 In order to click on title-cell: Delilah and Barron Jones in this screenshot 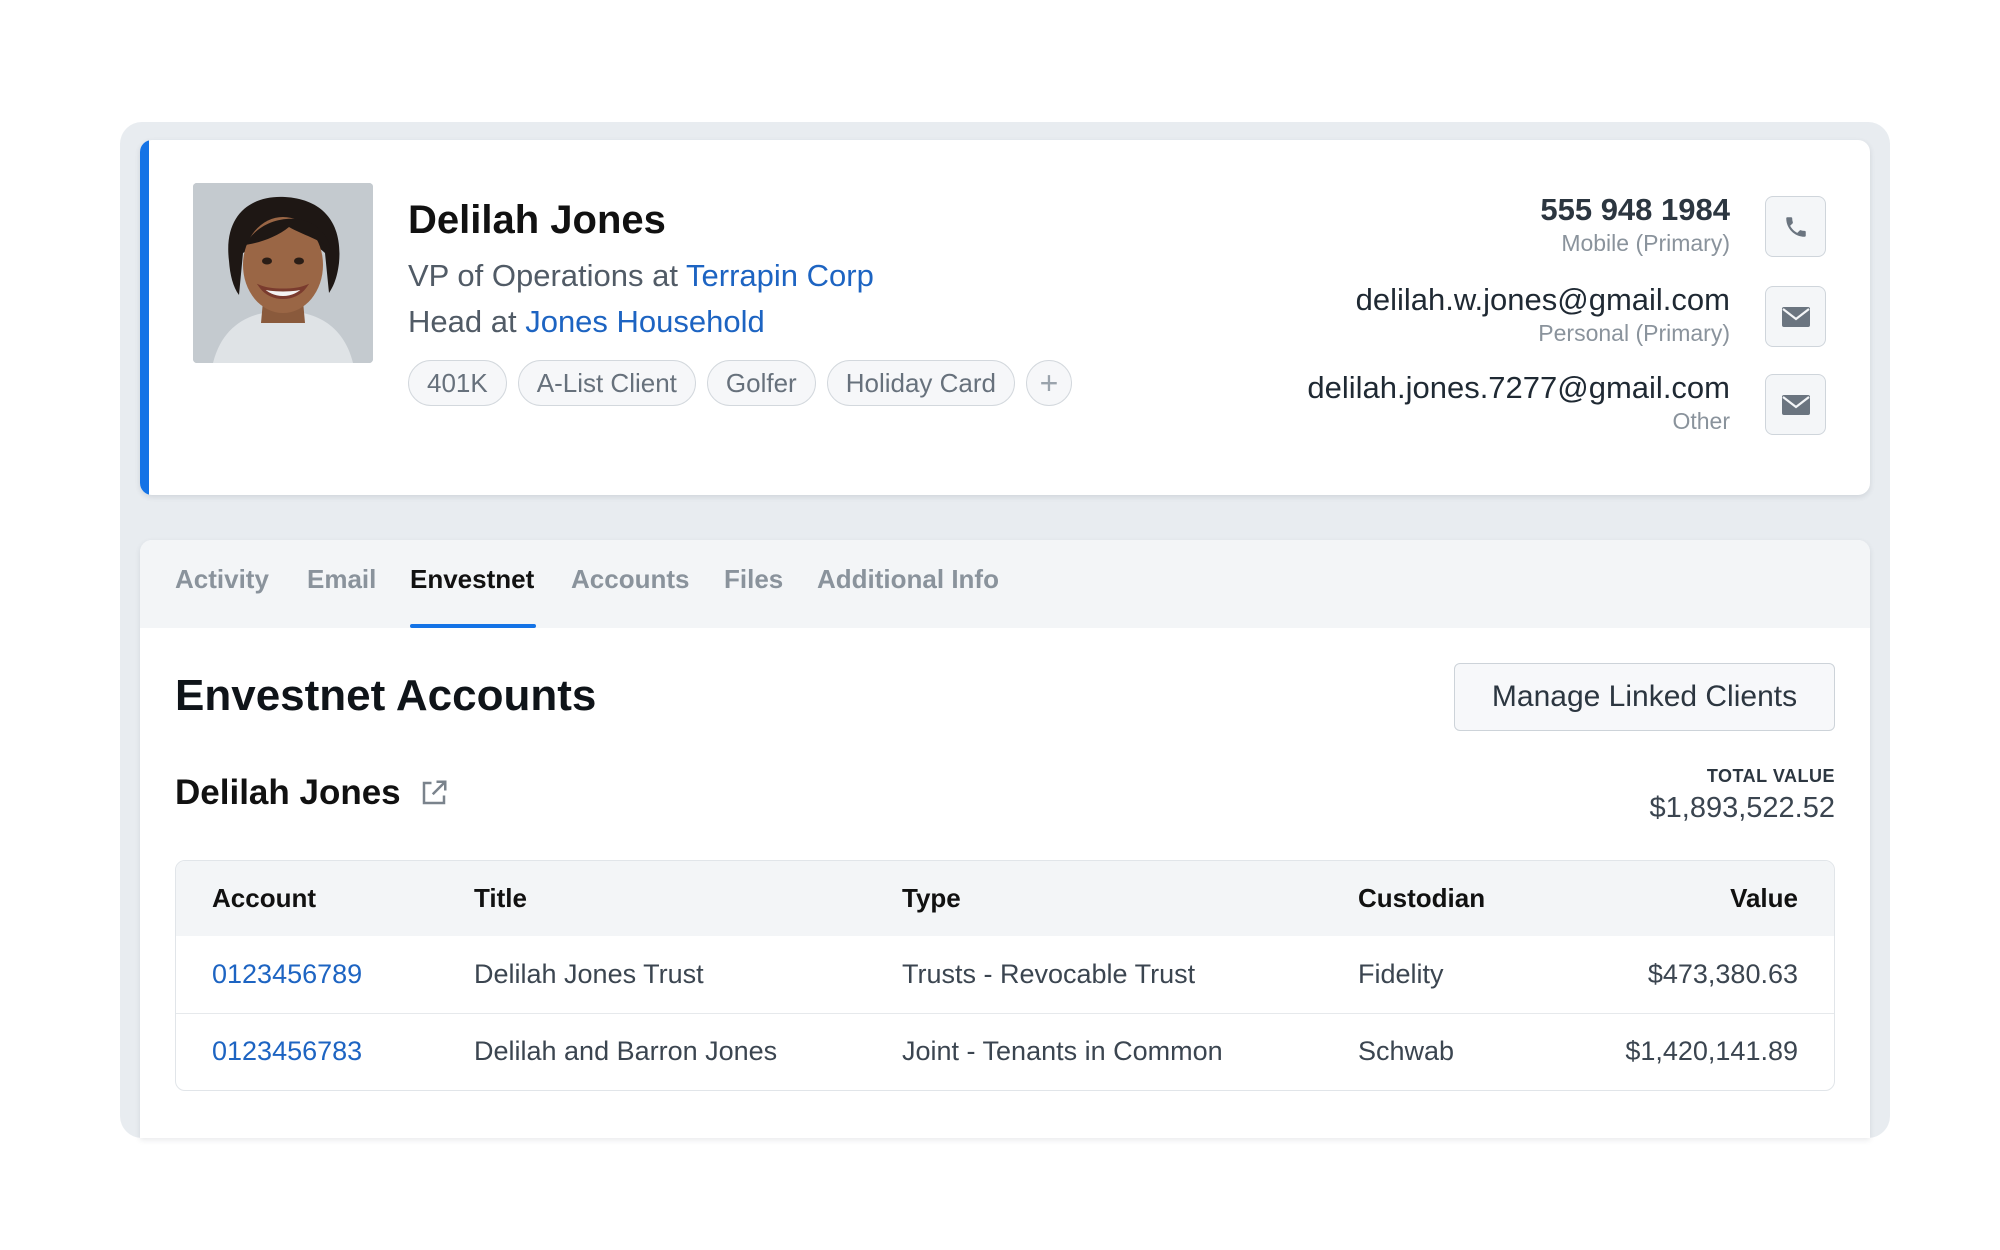, I will do `click(652, 1051)`.